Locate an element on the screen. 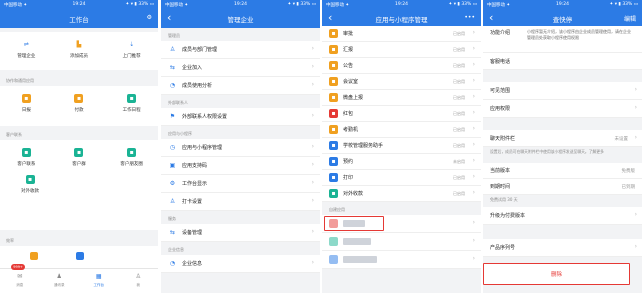  settings-row: ⇆ 企业加入 › is located at coordinates (240, 68).